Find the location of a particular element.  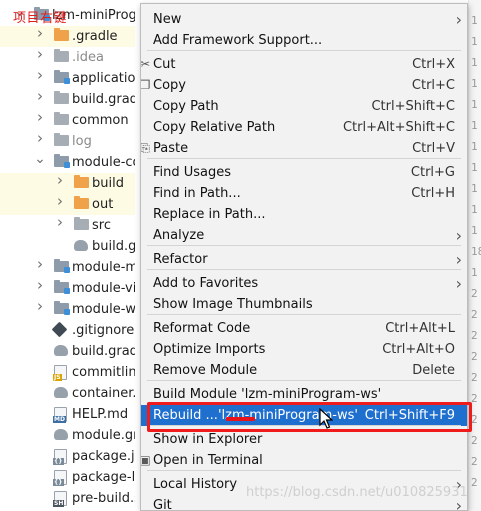

tree-row: MD HELP.md is located at coordinates (67, 414).